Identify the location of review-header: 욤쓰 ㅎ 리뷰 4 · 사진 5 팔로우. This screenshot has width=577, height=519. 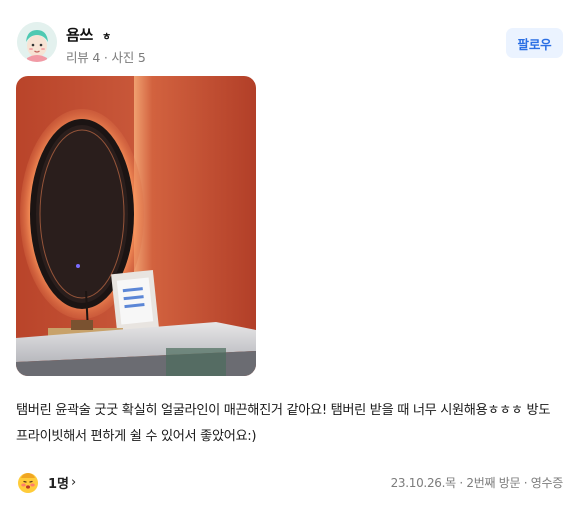
(290, 43).